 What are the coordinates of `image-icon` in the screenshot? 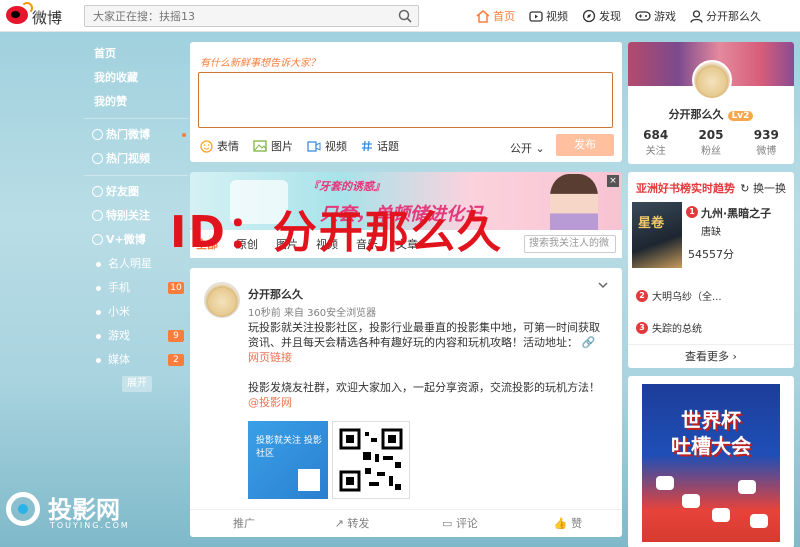 It's located at (260, 146).